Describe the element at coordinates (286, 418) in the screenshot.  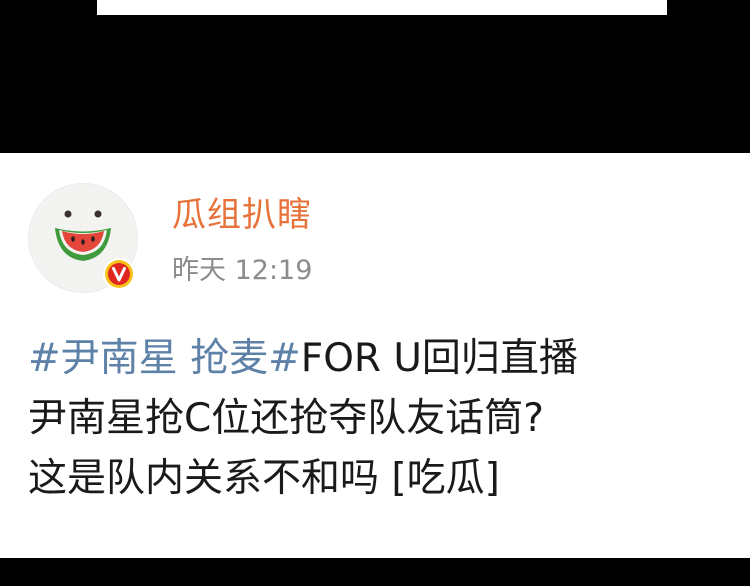
I see `post-line-2: 尹南星抢C位还抢夺队友话筒?` at that location.